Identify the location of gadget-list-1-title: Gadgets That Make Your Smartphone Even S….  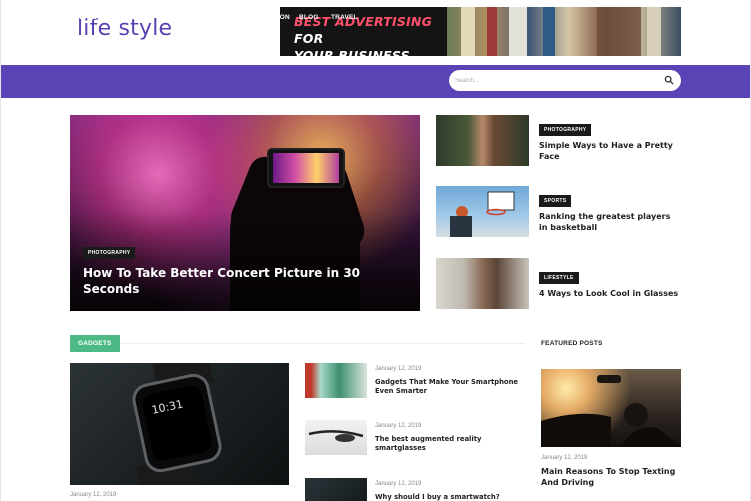
(451, 387).